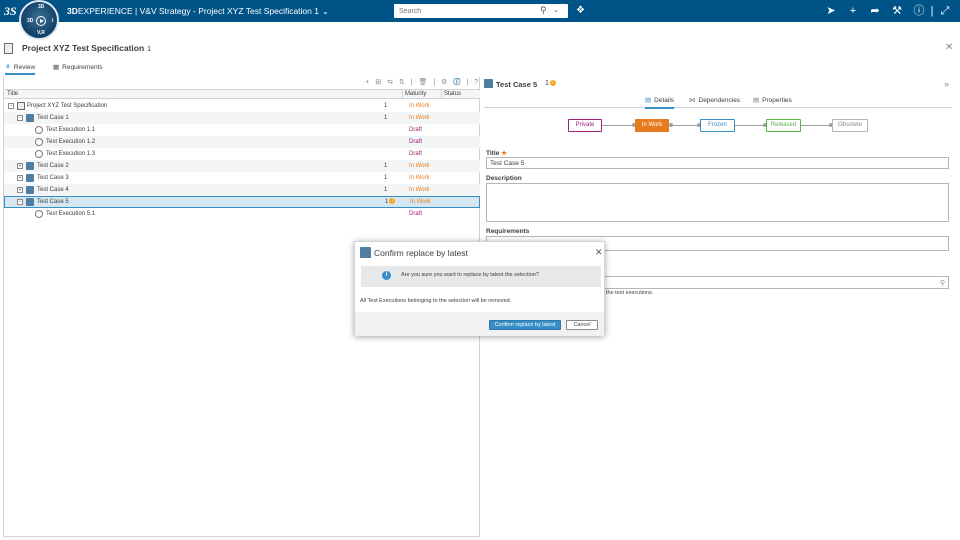 The height and width of the screenshot is (540, 960). Describe the element at coordinates (452, 94) in the screenshot. I see `column-status: Status` at that location.